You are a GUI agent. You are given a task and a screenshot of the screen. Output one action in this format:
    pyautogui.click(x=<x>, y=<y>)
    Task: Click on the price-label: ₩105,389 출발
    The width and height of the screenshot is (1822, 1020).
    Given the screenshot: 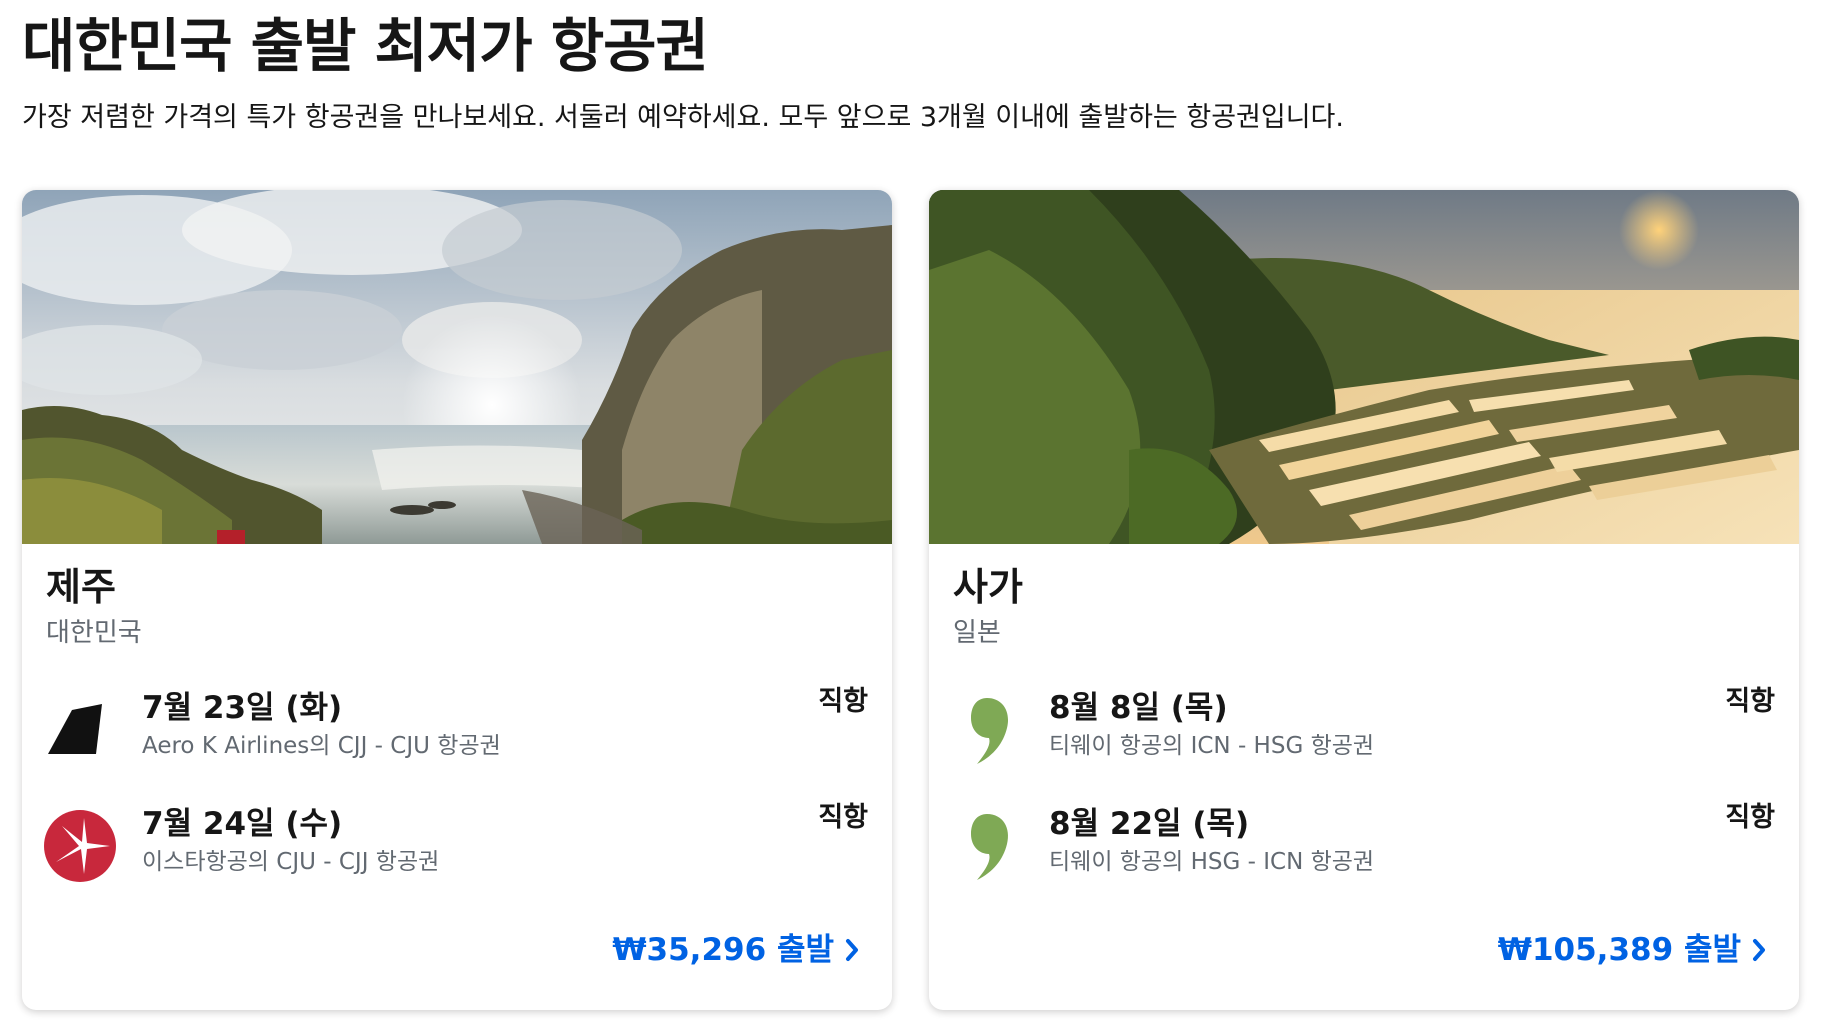 What is the action you would take?
    pyautogui.click(x=1619, y=950)
    